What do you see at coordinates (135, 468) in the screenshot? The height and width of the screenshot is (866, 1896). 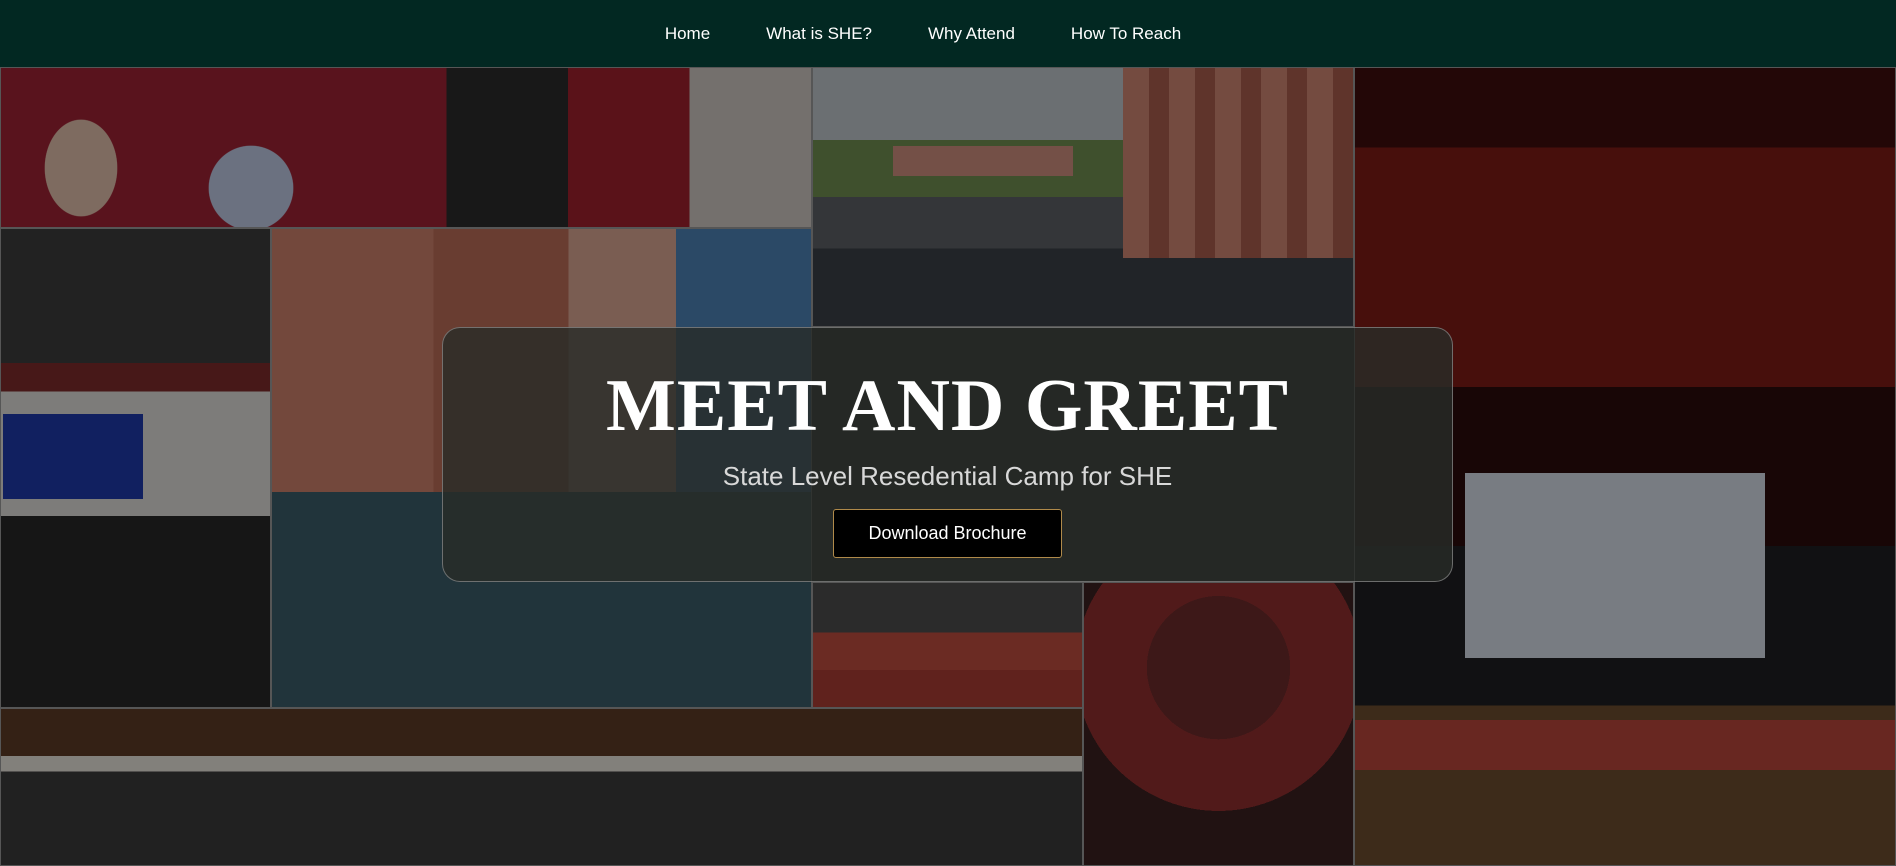 I see `photo-engineering-college-entrance` at bounding box center [135, 468].